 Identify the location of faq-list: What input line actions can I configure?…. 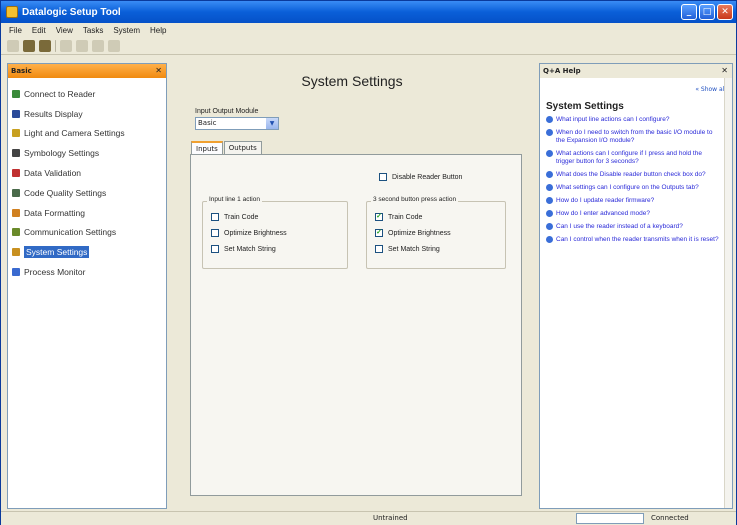
(634, 182).